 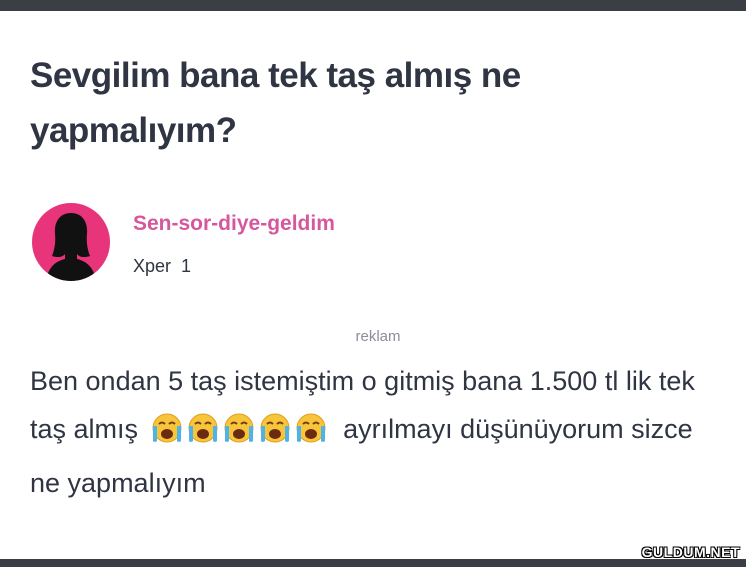 What do you see at coordinates (234, 224) in the screenshot?
I see `username-link: Sen-sor-diye-geldim` at bounding box center [234, 224].